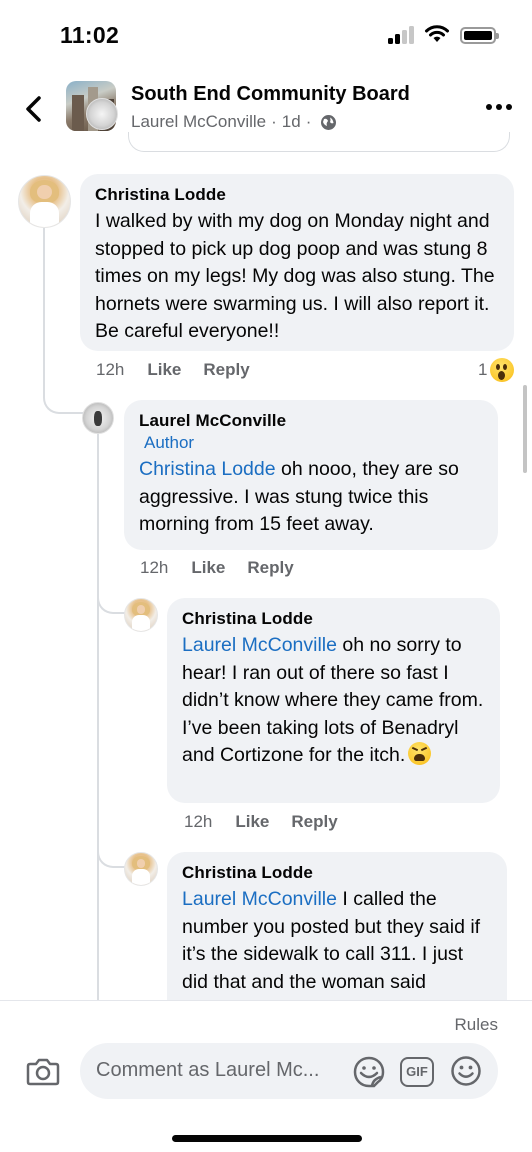  What do you see at coordinates (525, 429) in the screenshot?
I see `scrollbar` at bounding box center [525, 429].